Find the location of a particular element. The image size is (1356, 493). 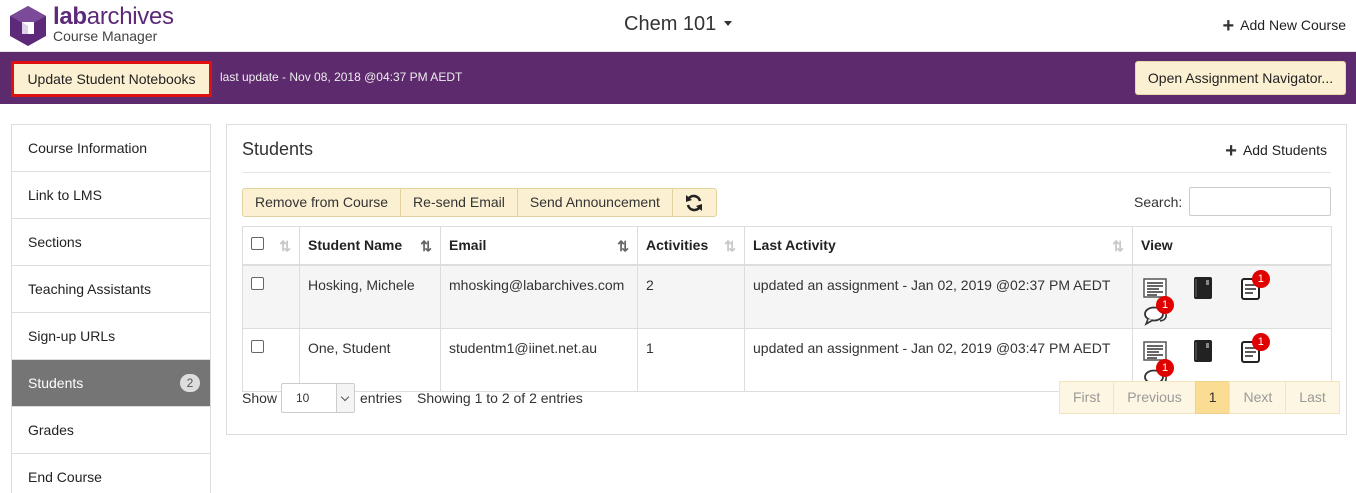

column-header-student-name: Student Name ⇅ is located at coordinates (370, 246).